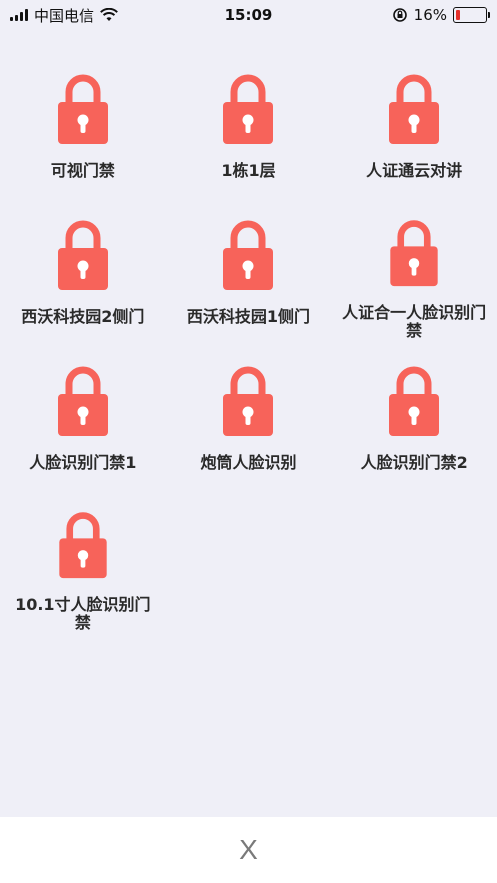 The height and width of the screenshot is (883, 497). Describe the element at coordinates (82, 170) in the screenshot. I see `door-label: 可视门禁` at that location.